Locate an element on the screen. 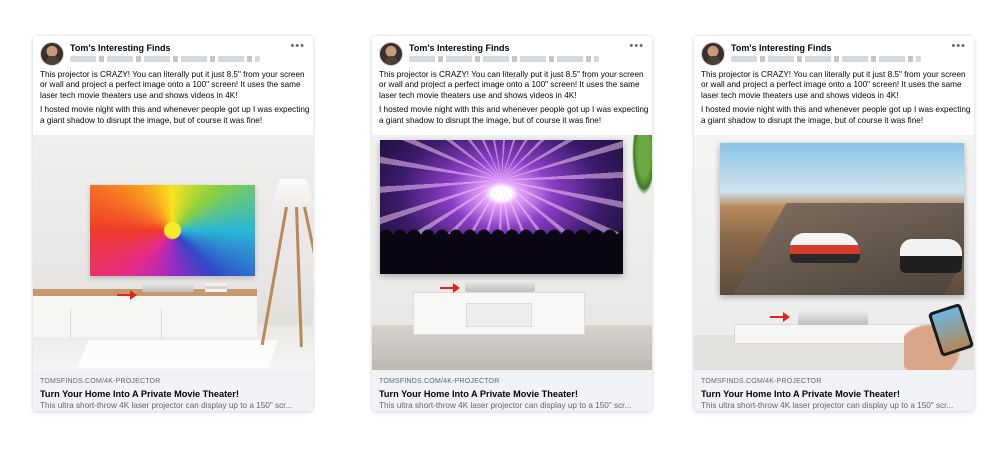  projected-concert-image is located at coordinates (501, 207).